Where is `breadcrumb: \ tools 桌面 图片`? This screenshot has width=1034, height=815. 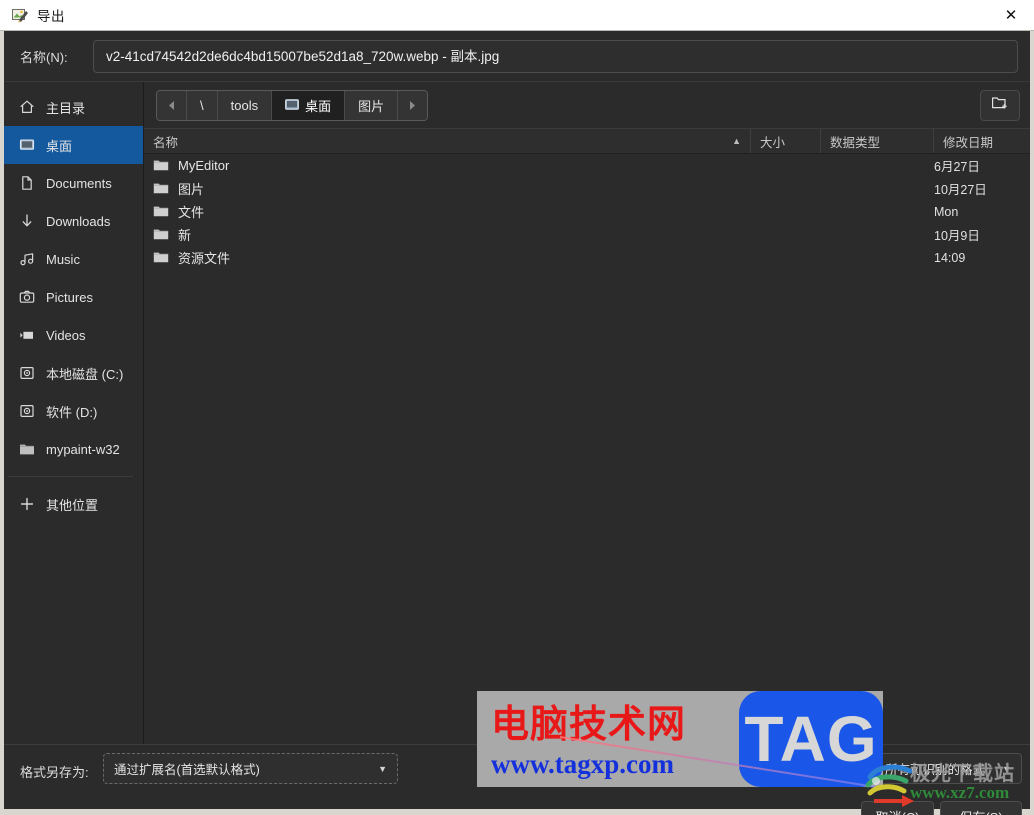
breadcrumb: \ tools 桌面 图片 is located at coordinates (292, 105).